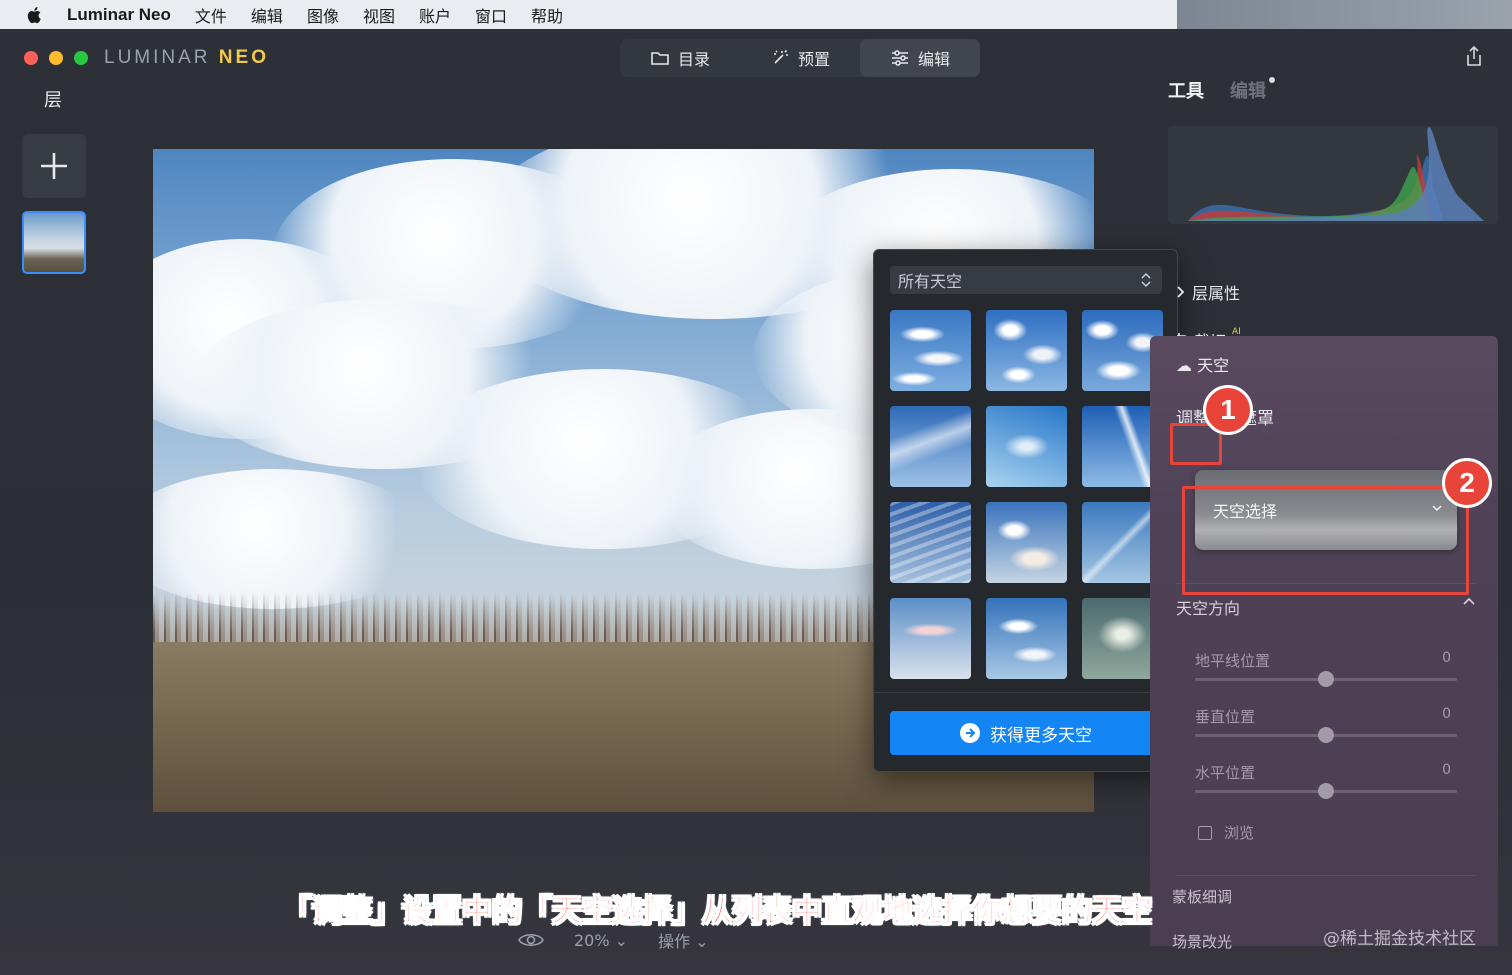 This screenshot has width=1512, height=975. What do you see at coordinates (1469, 601) in the screenshot?
I see `chevron-up-icon` at bounding box center [1469, 601].